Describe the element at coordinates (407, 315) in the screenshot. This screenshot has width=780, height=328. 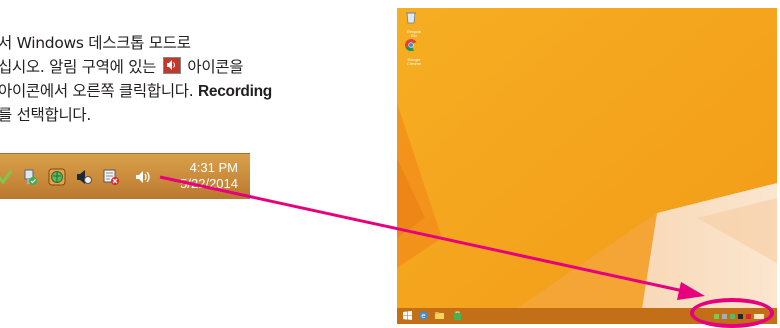
I see `start-icon` at that location.